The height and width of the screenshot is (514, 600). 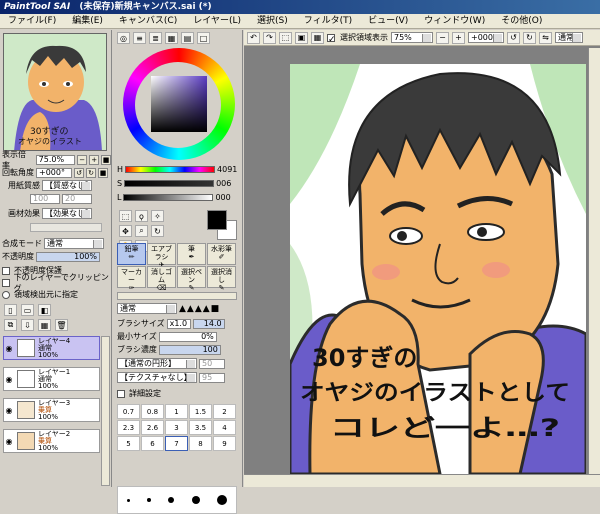 What do you see at coordinates (221, 254) in the screenshot?
I see `watercolor-tool: 水彩筆 ✐` at bounding box center [221, 254].